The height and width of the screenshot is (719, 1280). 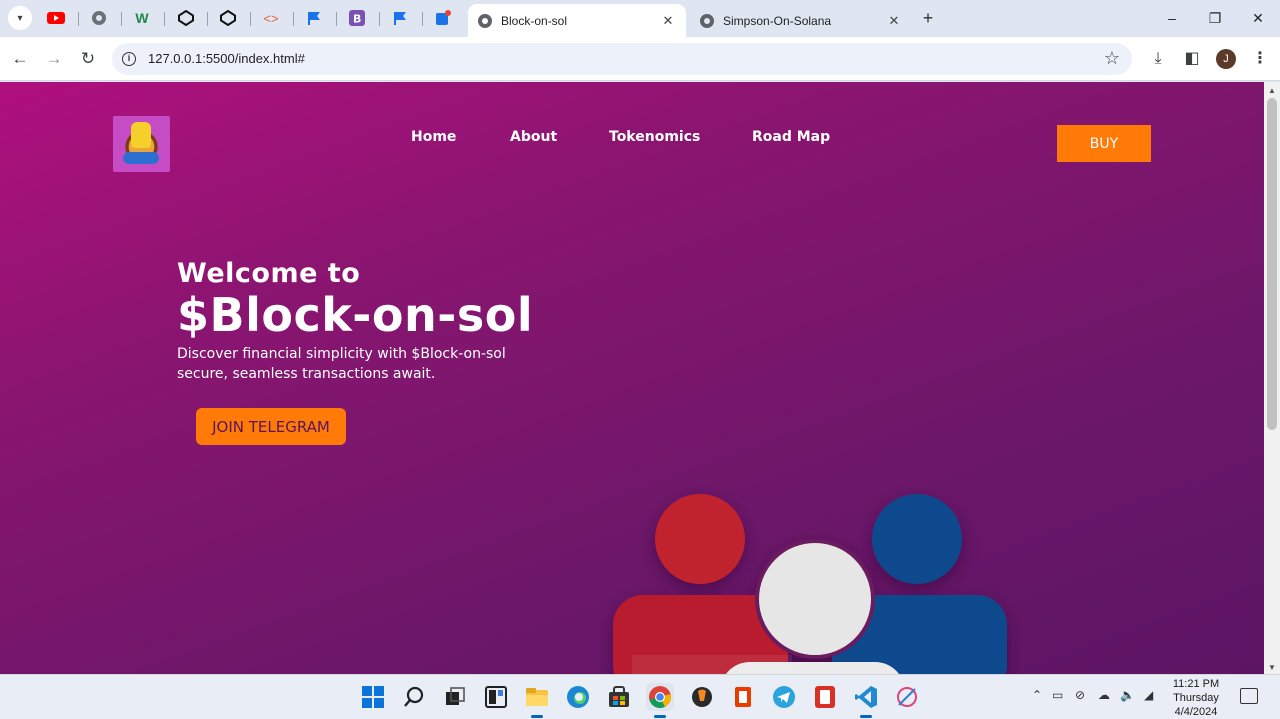 I want to click on store-icon, so click(x=619, y=697).